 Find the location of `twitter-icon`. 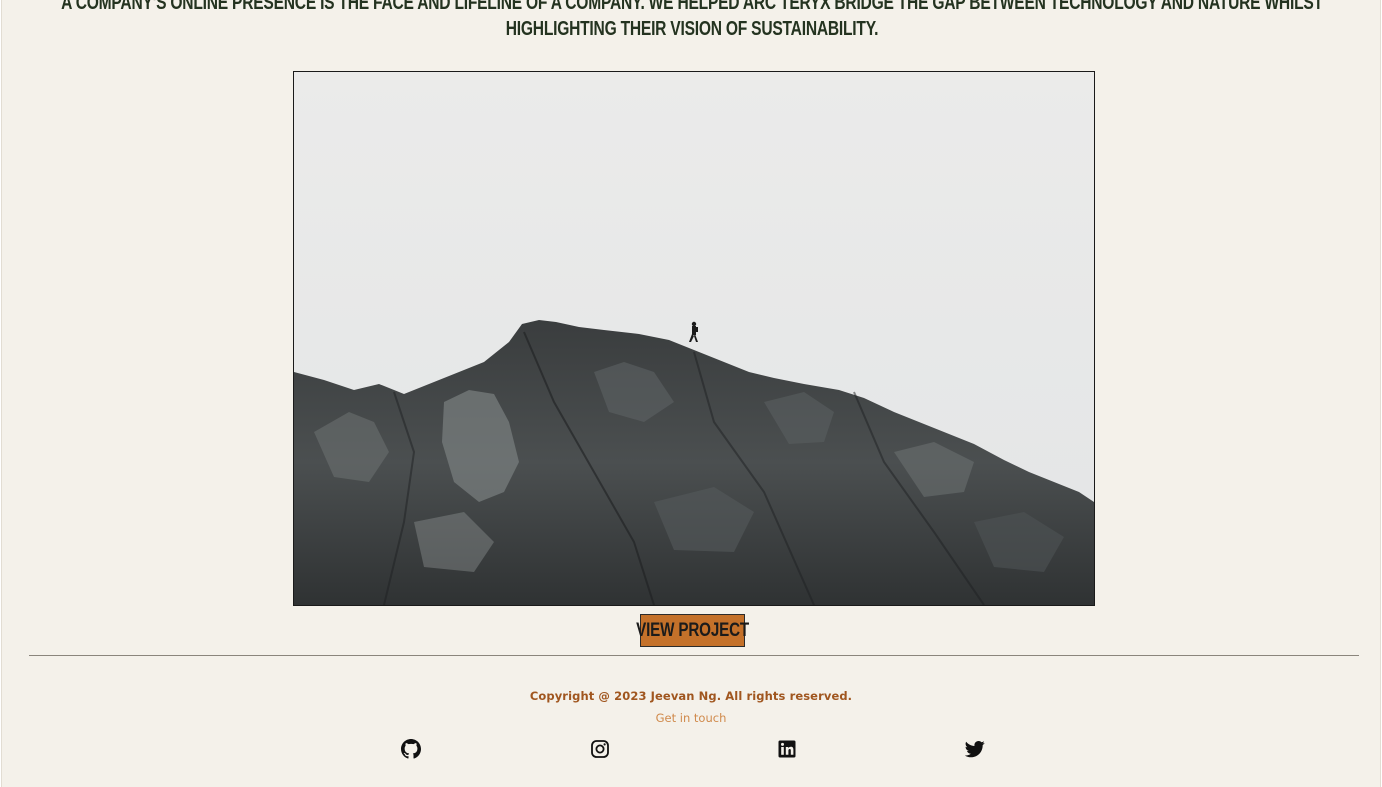

twitter-icon is located at coordinates (976, 750).